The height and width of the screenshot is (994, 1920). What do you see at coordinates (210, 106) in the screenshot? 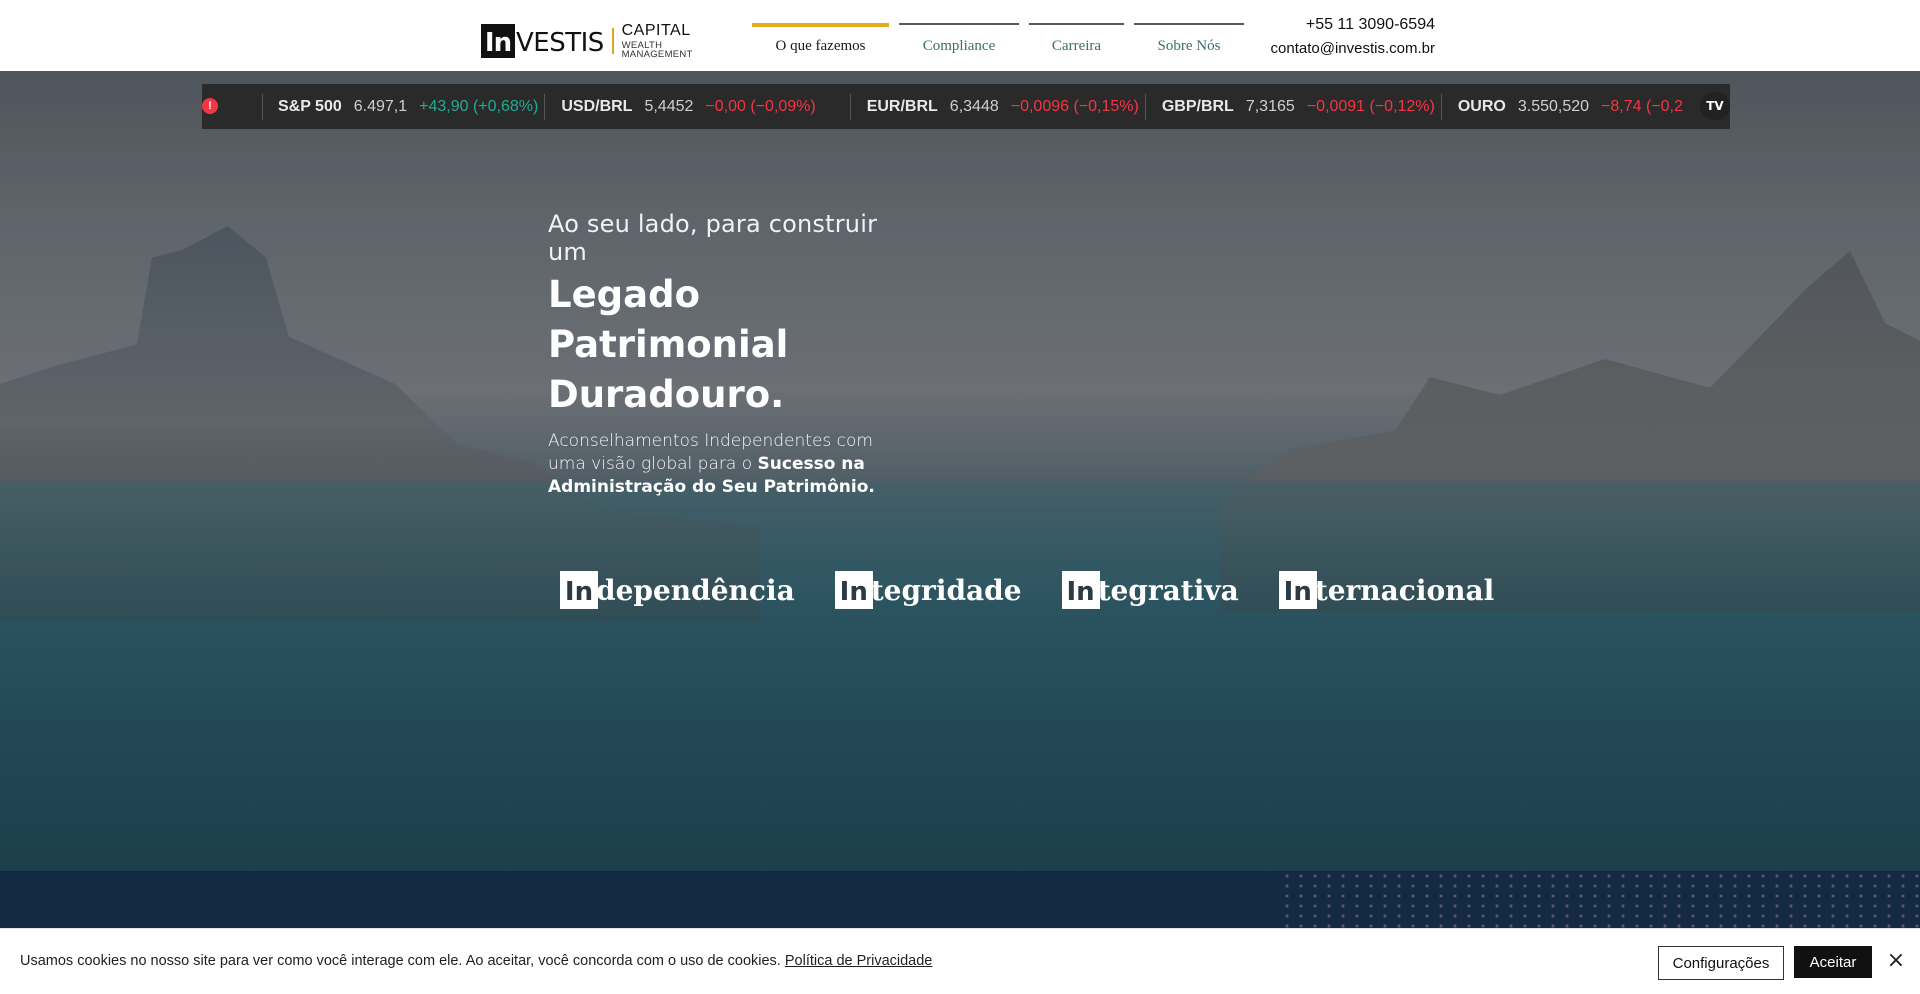
I see `alert-icon: !` at bounding box center [210, 106].